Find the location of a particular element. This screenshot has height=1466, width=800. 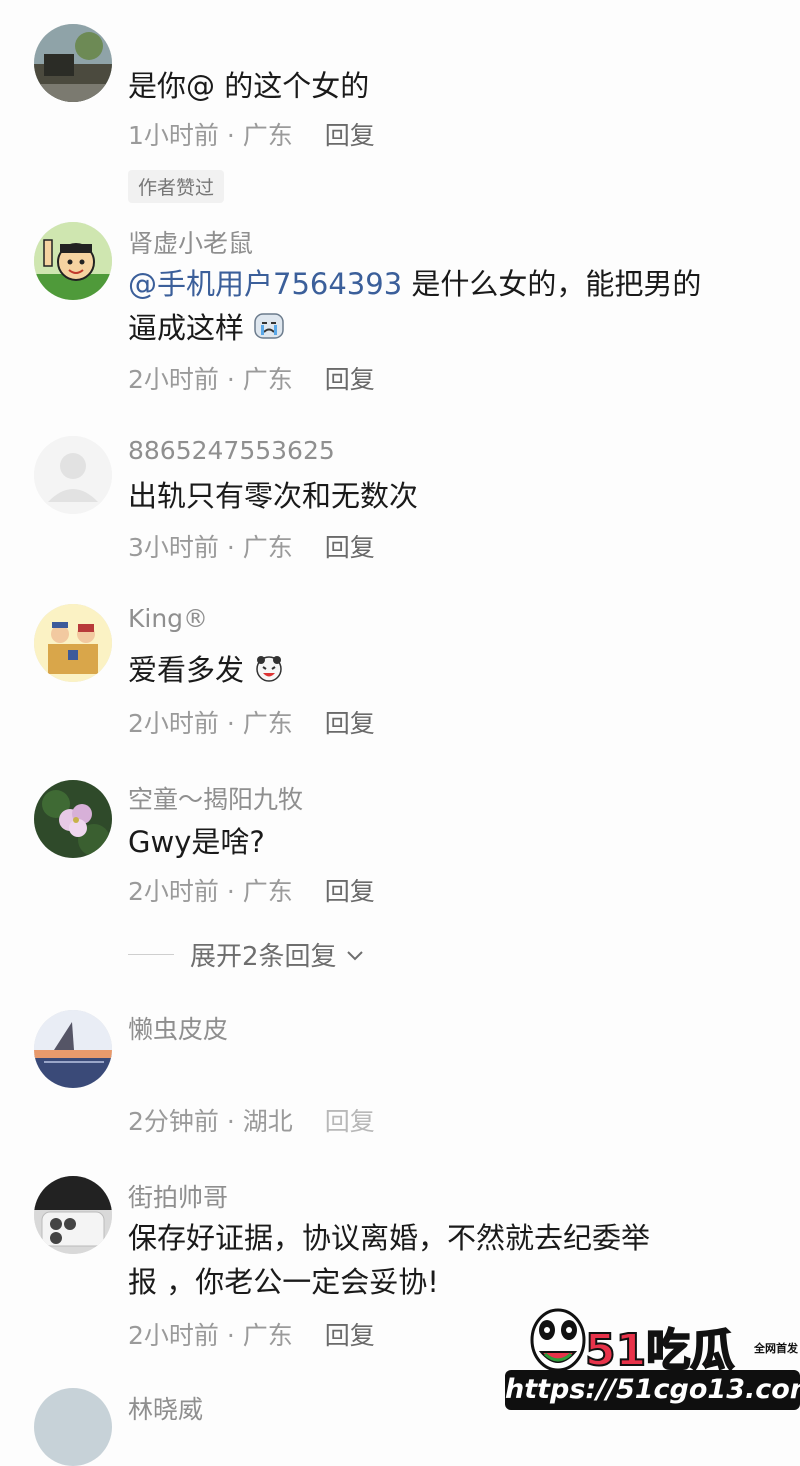

expand-replies-label: 展开2条回复 is located at coordinates (263, 957).